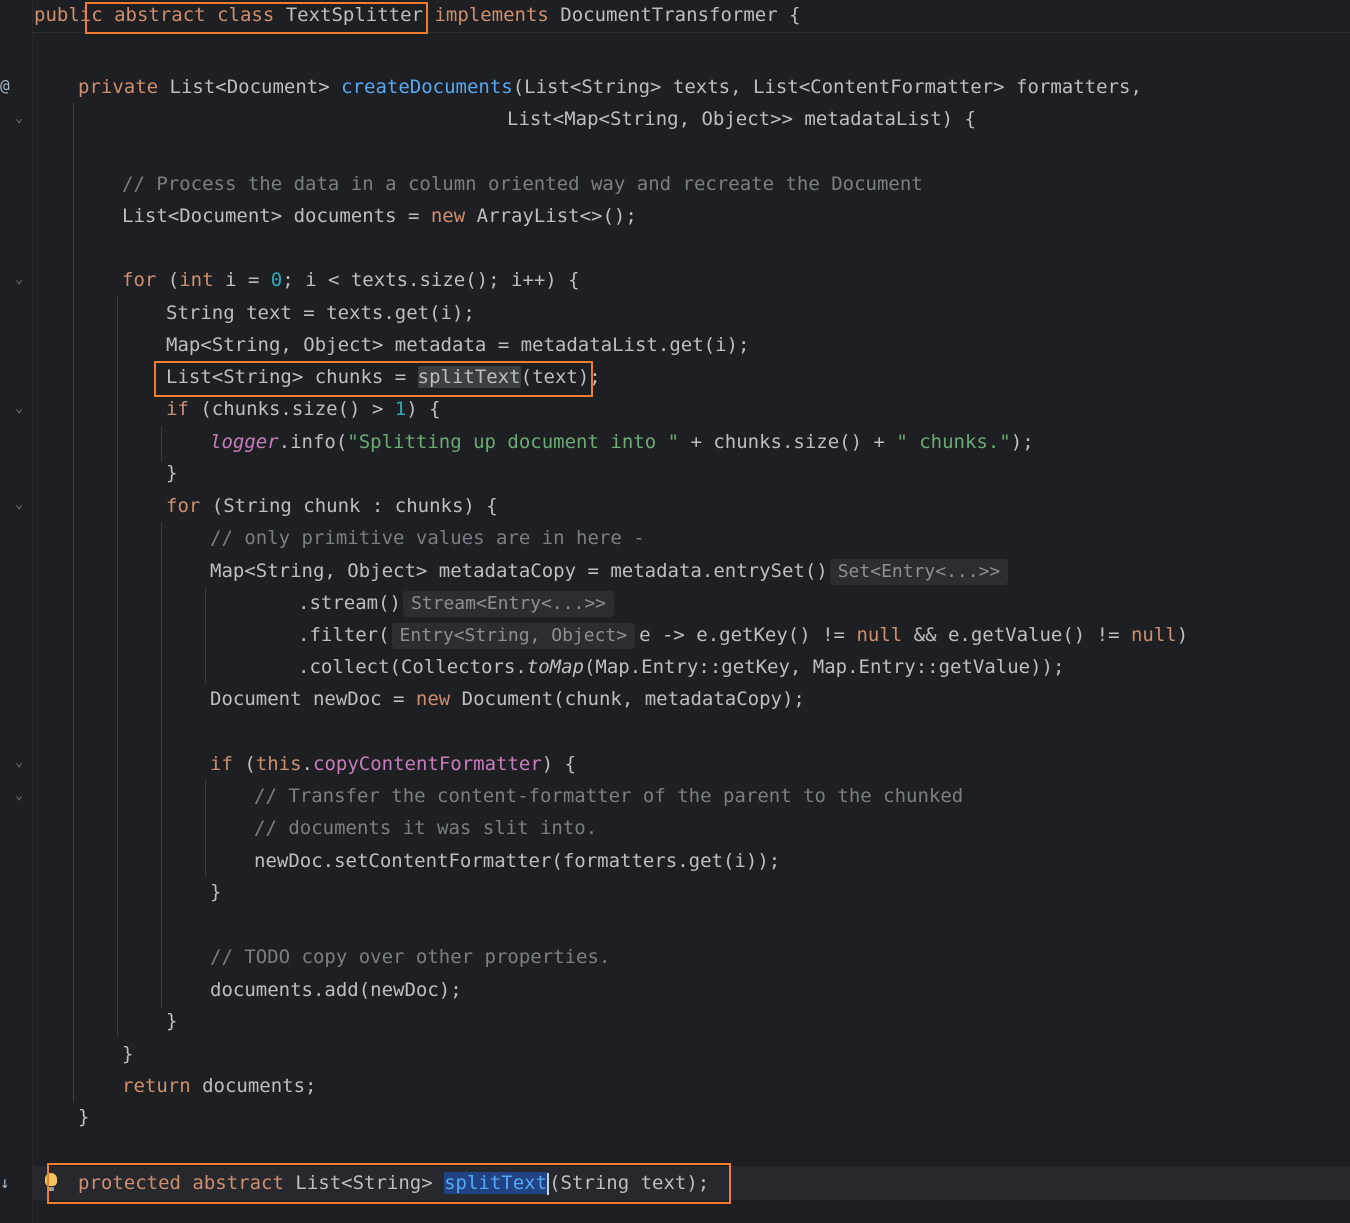 This screenshot has height=1223, width=1350. Describe the element at coordinates (389, 1183) in the screenshot. I see `highlight-box-abstract-method` at that location.